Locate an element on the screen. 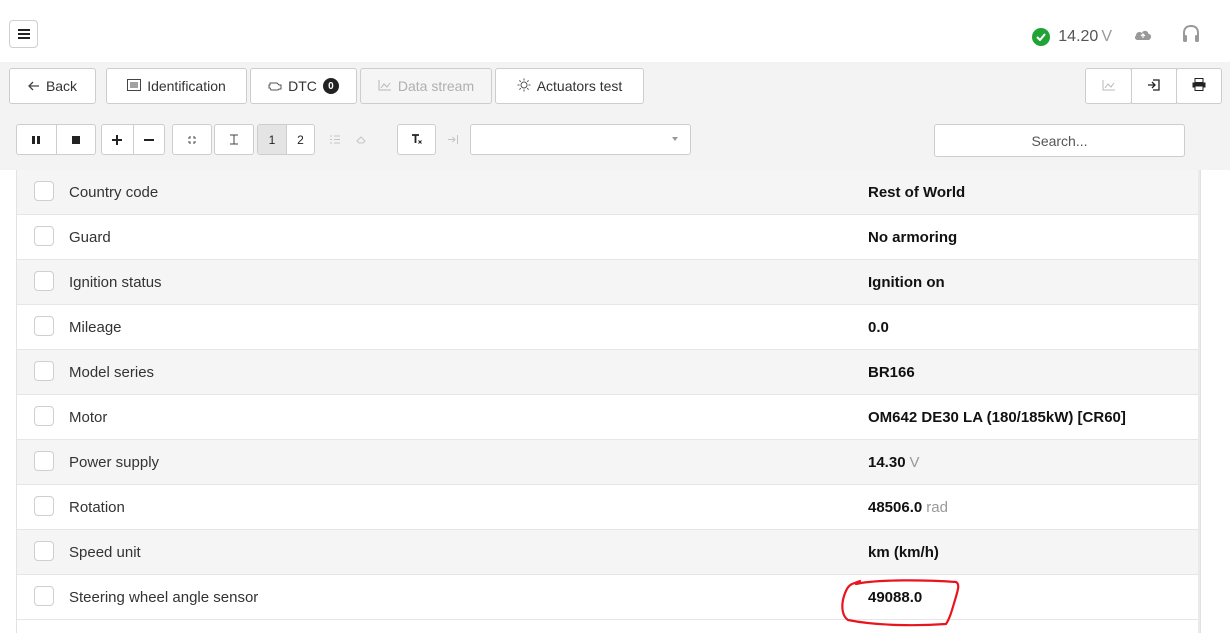  parameter-value-text: No armoring is located at coordinates (913, 237).